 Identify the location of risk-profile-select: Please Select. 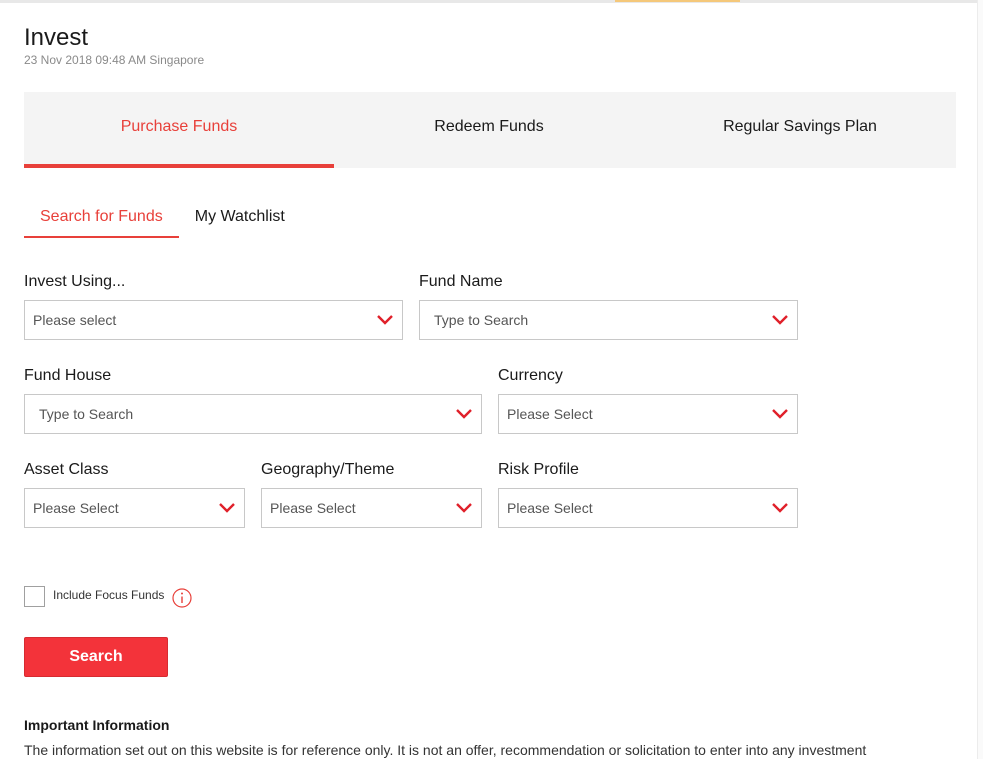
(648, 508).